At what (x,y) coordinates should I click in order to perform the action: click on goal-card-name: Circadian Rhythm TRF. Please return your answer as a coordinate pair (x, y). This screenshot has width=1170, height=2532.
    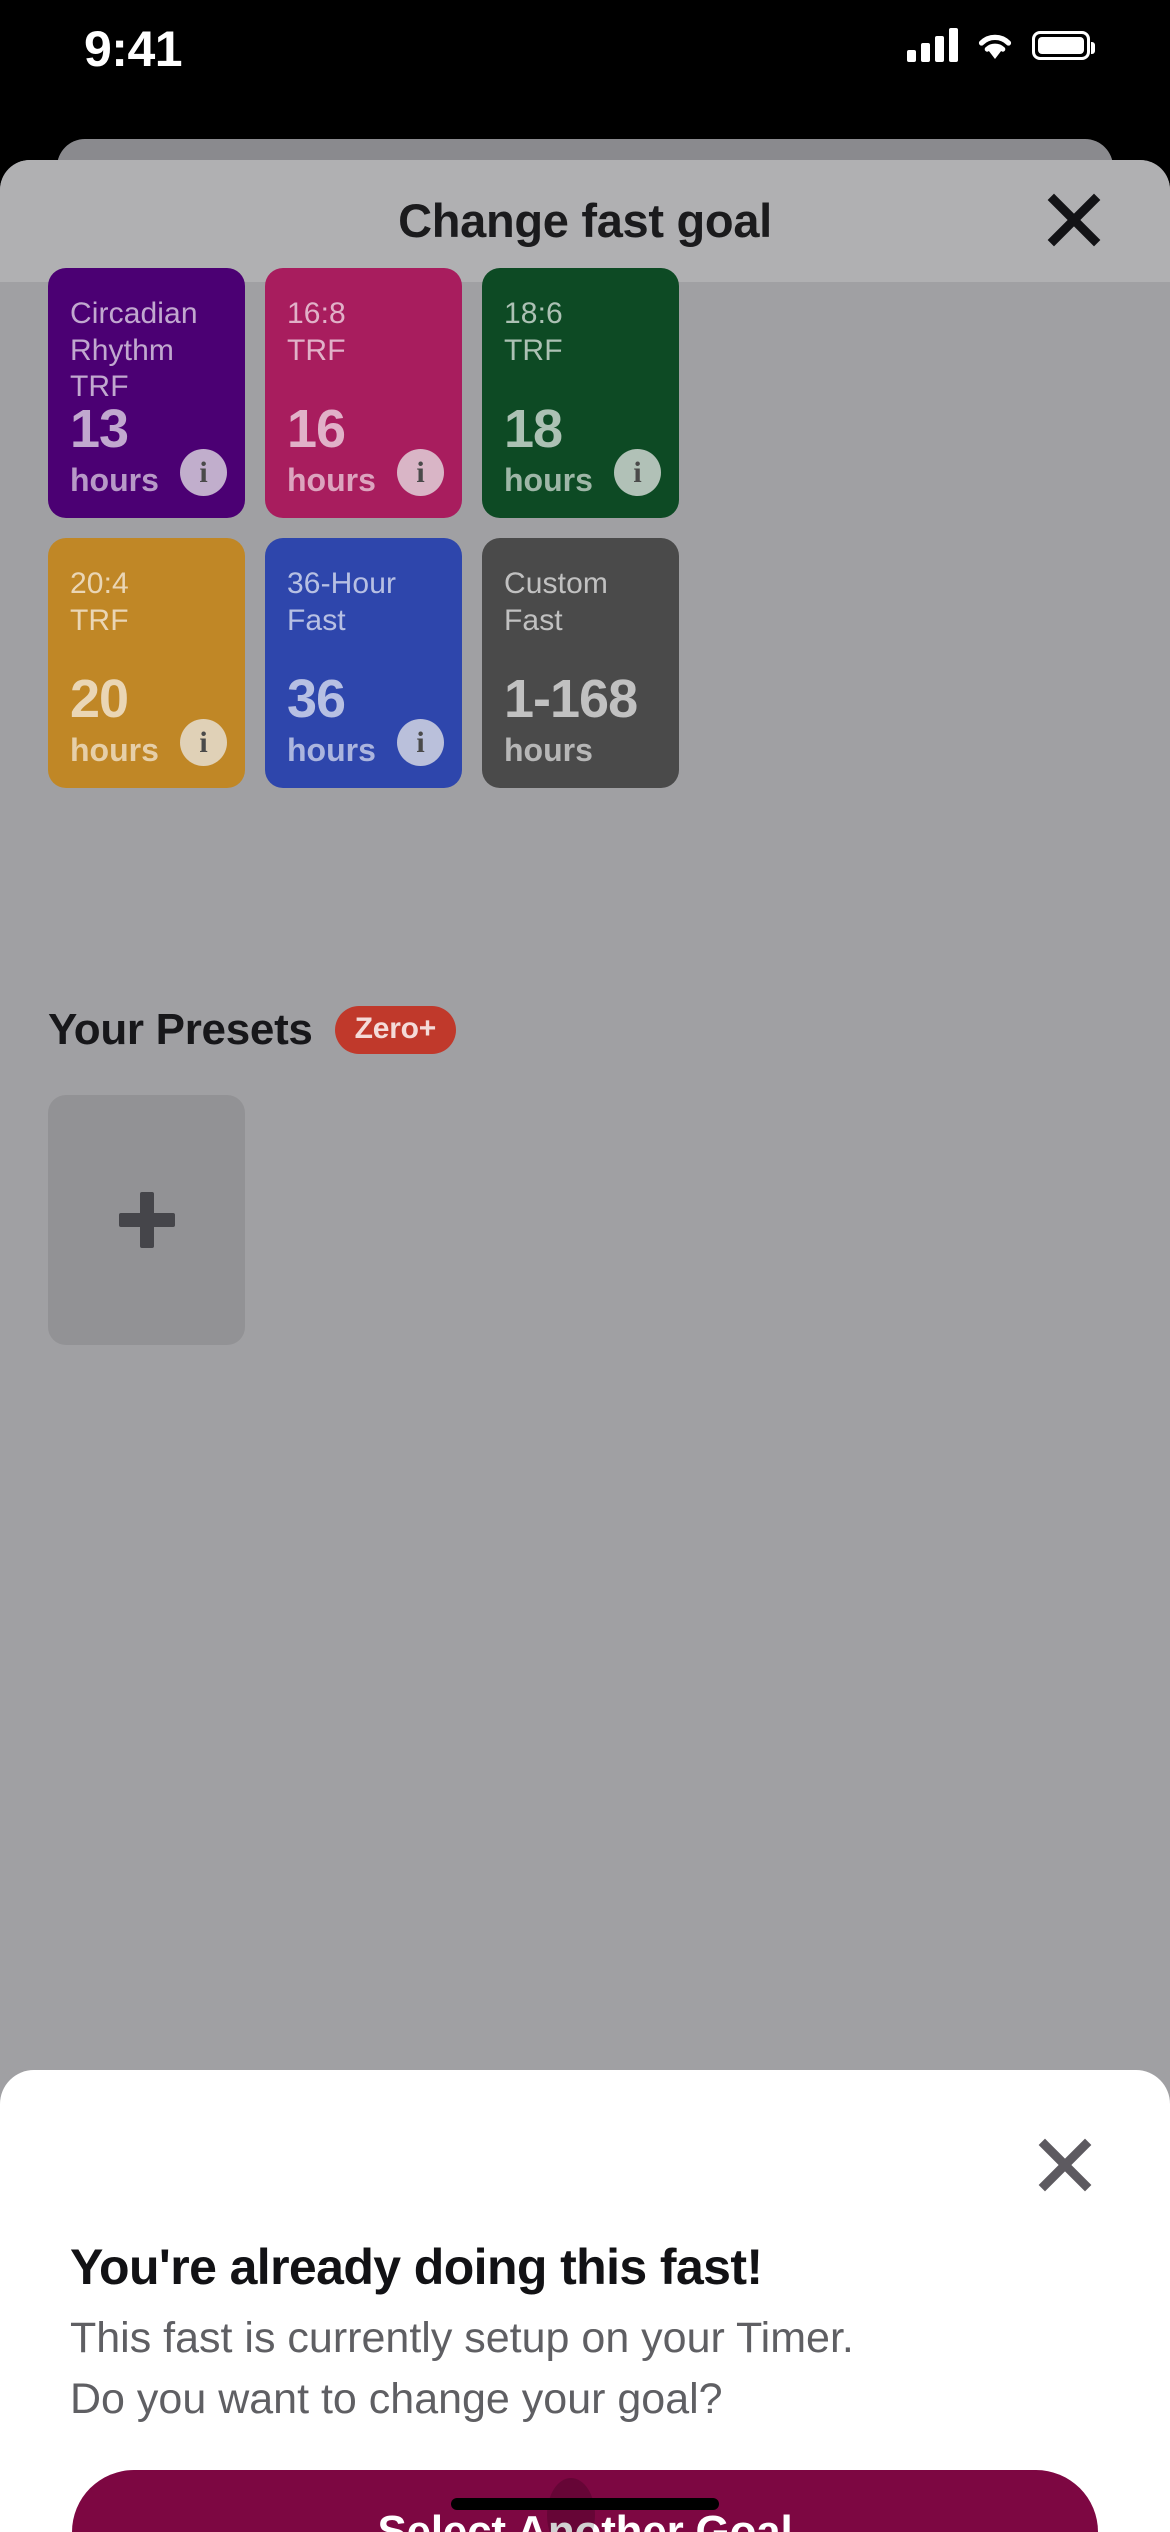
    Looking at the image, I should click on (146, 351).